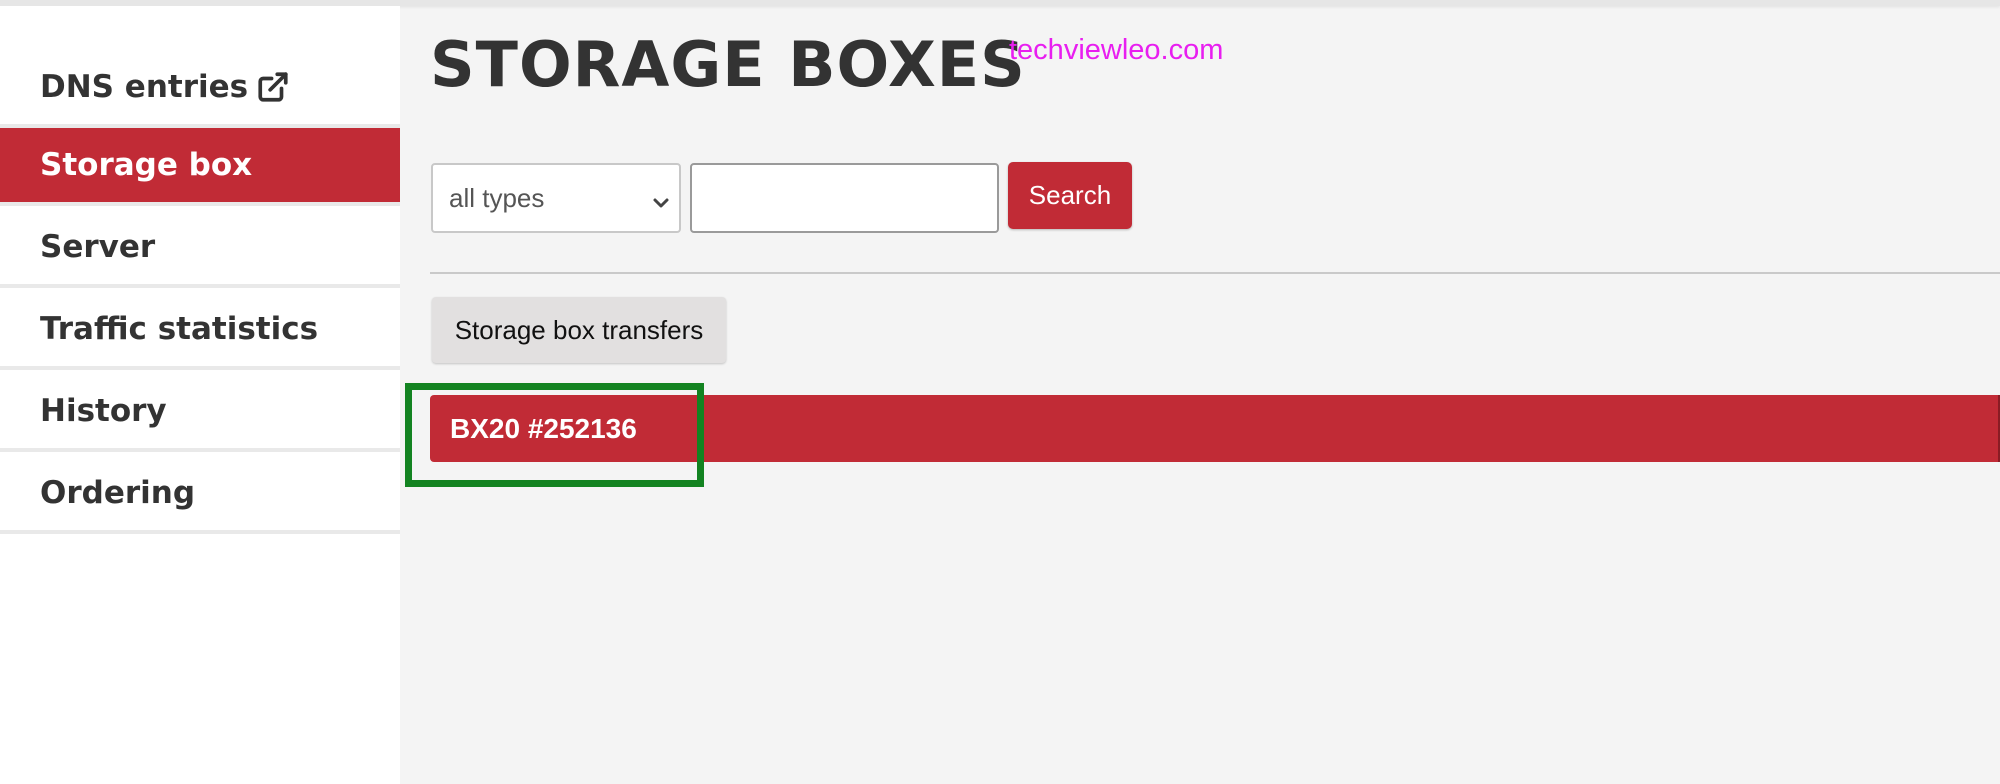 Image resolution: width=2000 pixels, height=784 pixels. What do you see at coordinates (1215, 273) in the screenshot?
I see `divider` at bounding box center [1215, 273].